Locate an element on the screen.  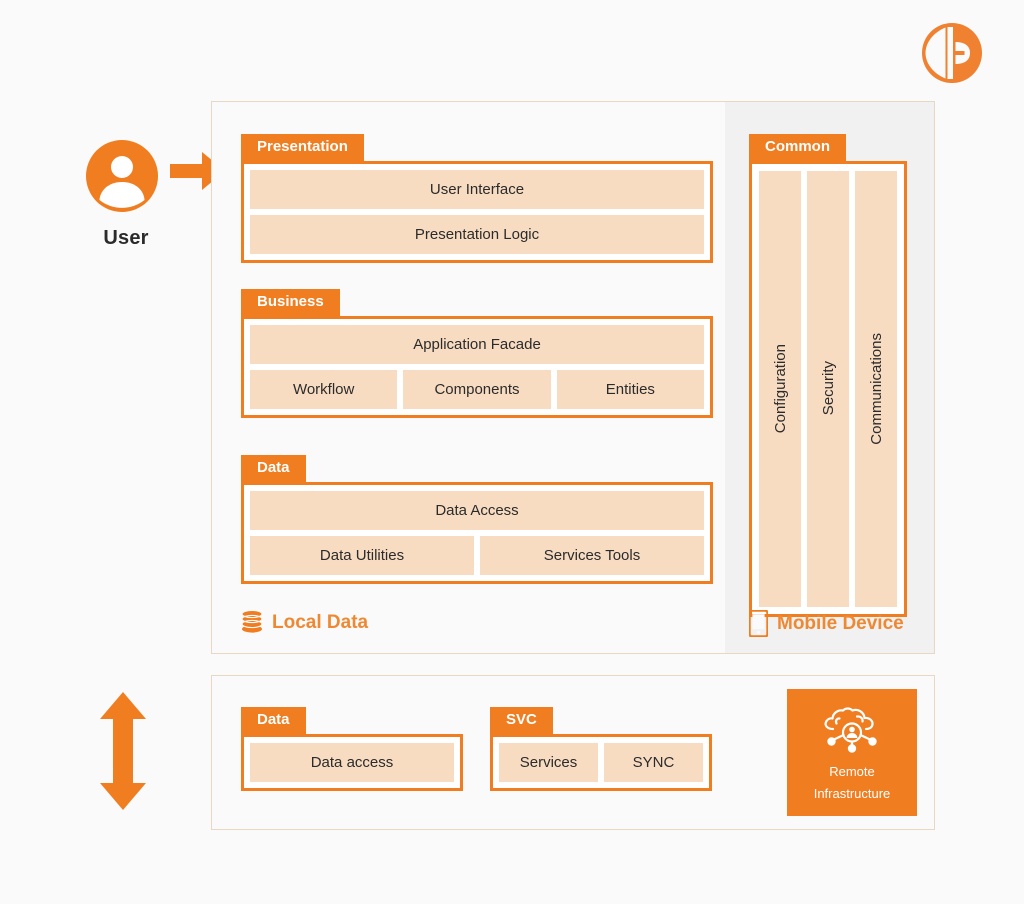
tier-row: Data Access is located at coordinates (477, 510).